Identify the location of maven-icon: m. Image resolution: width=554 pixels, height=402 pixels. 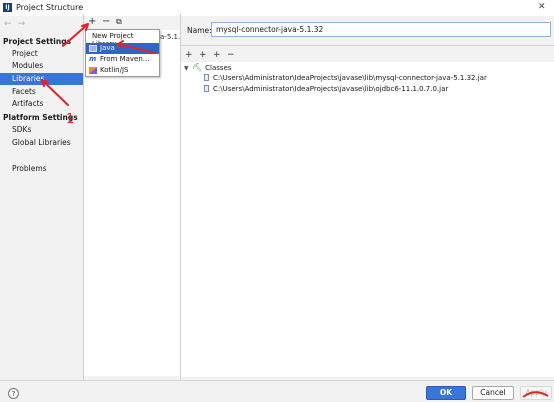
(93, 59).